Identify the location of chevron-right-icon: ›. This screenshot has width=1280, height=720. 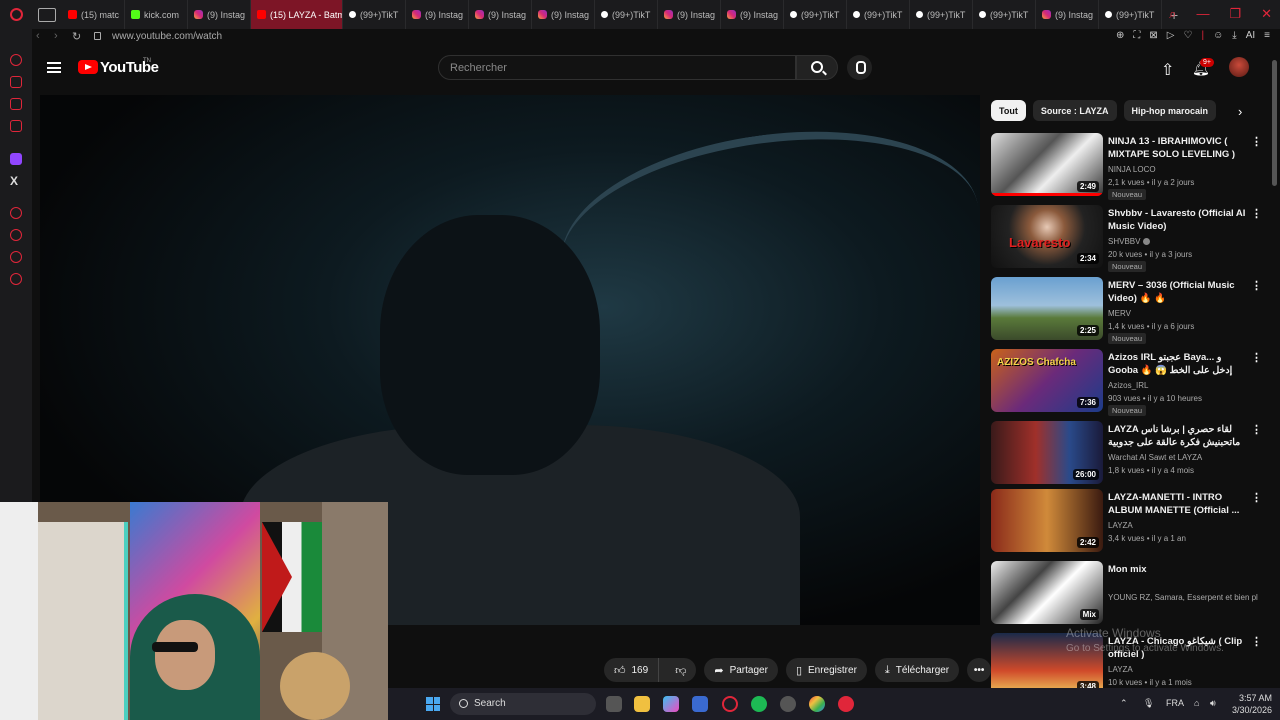
(1240, 111).